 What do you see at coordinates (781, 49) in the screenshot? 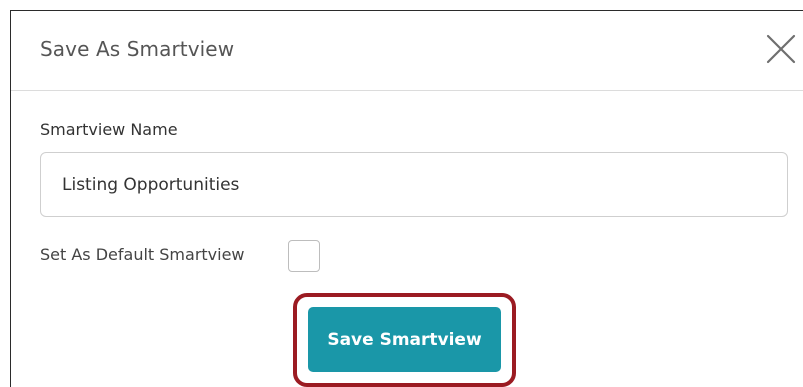
I see `close-icon` at bounding box center [781, 49].